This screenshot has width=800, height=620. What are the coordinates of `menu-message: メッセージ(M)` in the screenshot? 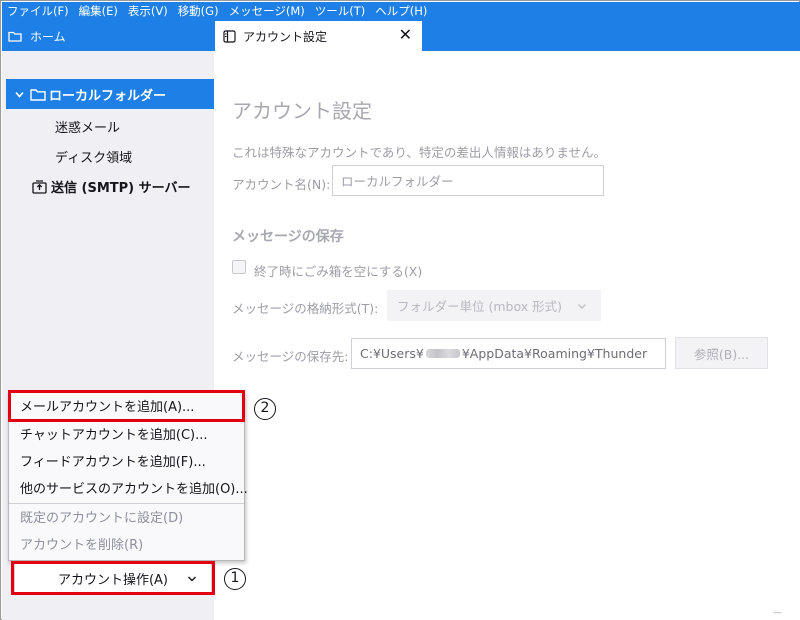 It's located at (267, 11).